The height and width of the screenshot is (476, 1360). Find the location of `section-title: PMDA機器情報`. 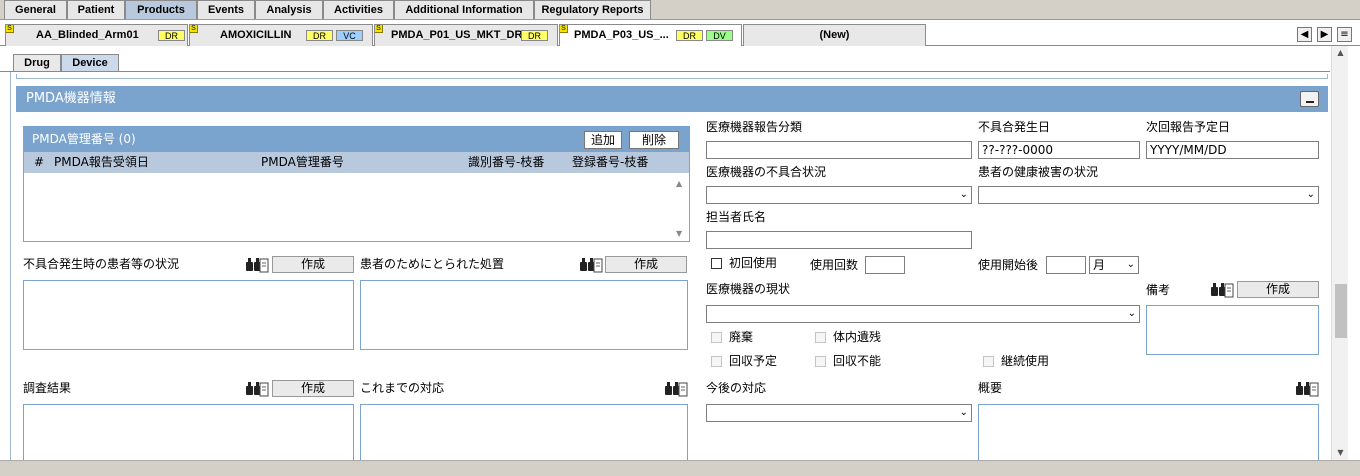

section-title: PMDA機器情報 is located at coordinates (71, 98).